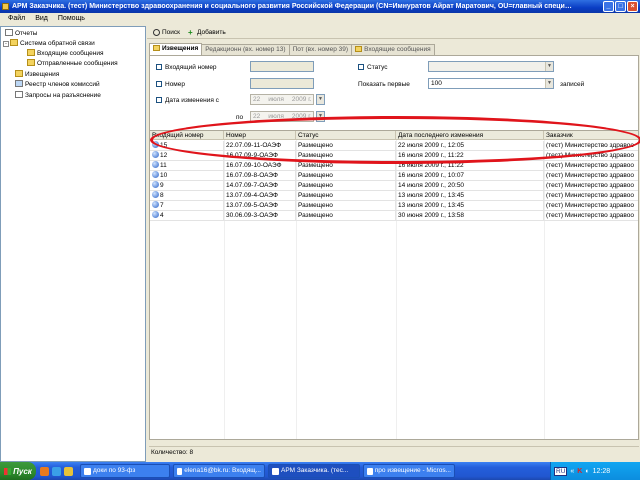  Describe the element at coordinates (491, 83) in the screenshot. I see `show-first-select: 100 ▼` at that location.